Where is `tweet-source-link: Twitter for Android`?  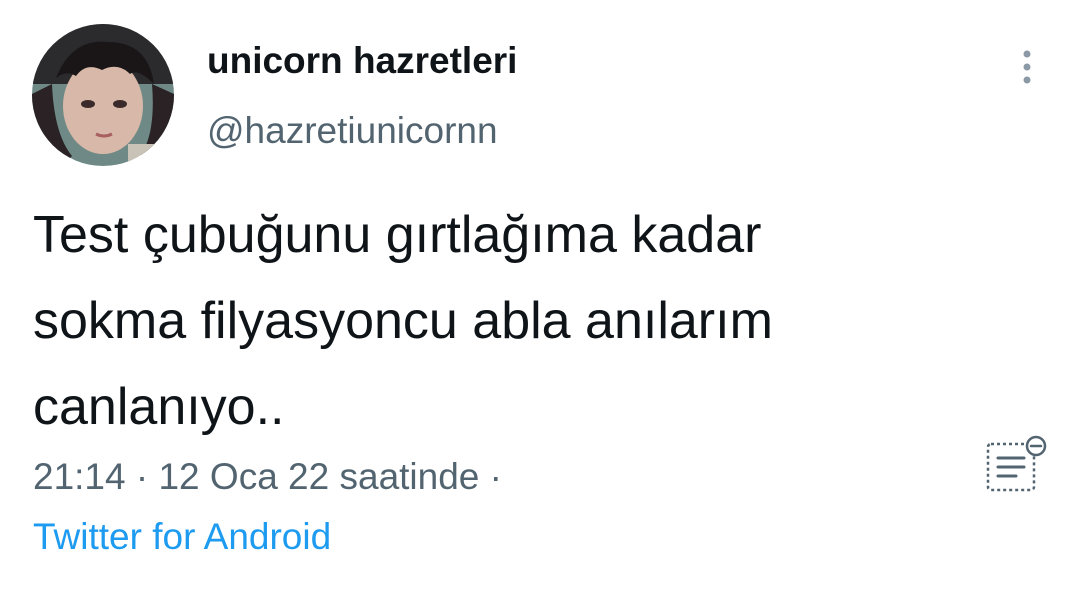 tweet-source-link: Twitter for Android is located at coordinates (182, 537).